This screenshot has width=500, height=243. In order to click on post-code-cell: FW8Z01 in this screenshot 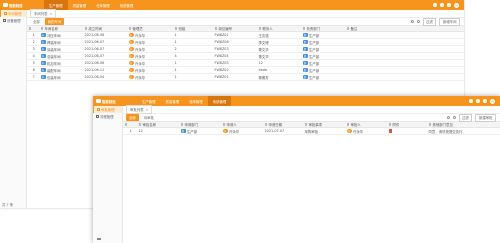, I will do `click(221, 35)`.